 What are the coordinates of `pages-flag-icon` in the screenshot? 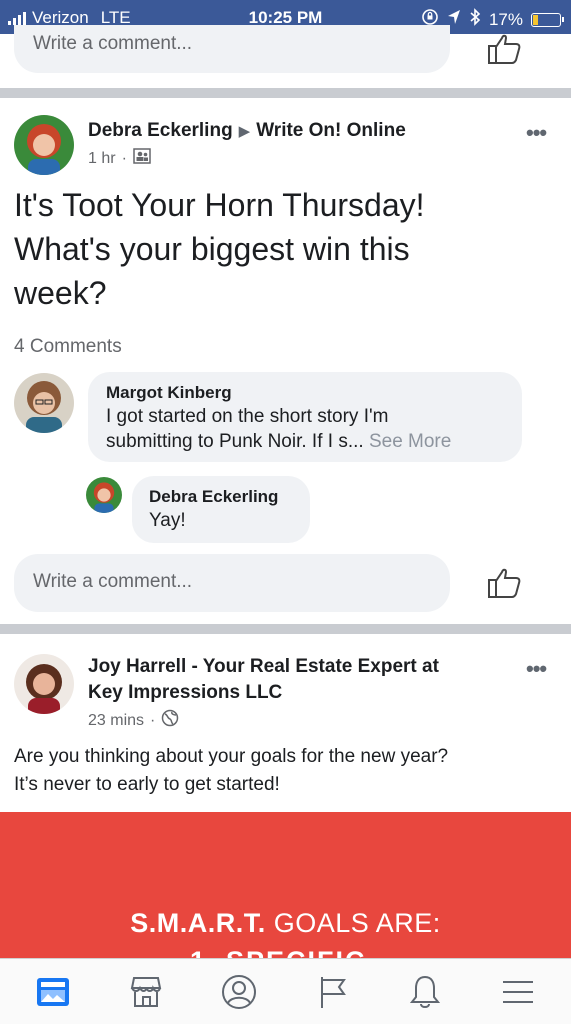 It's located at (332, 992).